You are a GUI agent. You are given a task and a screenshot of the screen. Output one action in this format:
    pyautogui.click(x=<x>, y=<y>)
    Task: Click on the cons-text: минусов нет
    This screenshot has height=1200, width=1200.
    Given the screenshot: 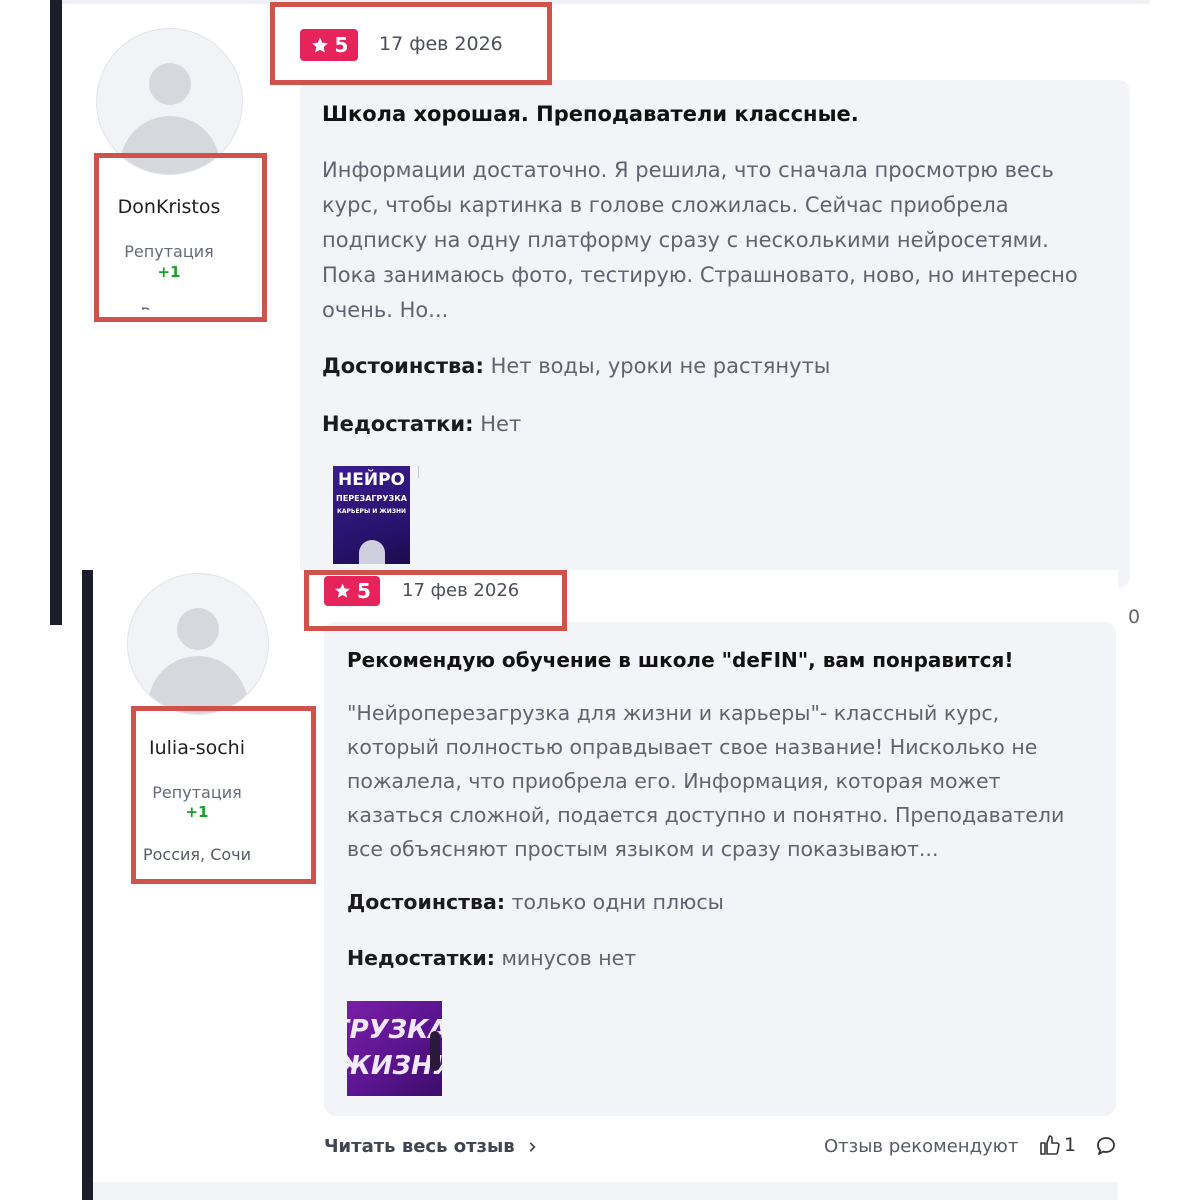 What is the action you would take?
    pyautogui.click(x=569, y=958)
    